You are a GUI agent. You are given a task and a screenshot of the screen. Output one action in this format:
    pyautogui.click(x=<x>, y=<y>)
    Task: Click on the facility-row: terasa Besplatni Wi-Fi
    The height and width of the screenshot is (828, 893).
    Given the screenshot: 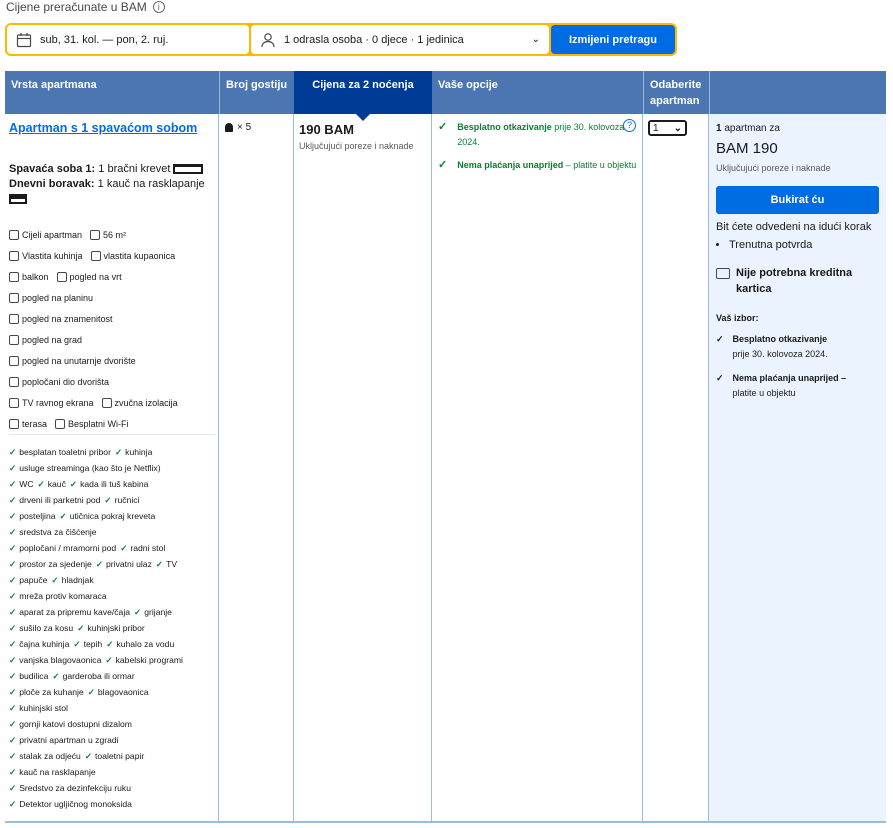 What is the action you would take?
    pyautogui.click(x=112, y=423)
    